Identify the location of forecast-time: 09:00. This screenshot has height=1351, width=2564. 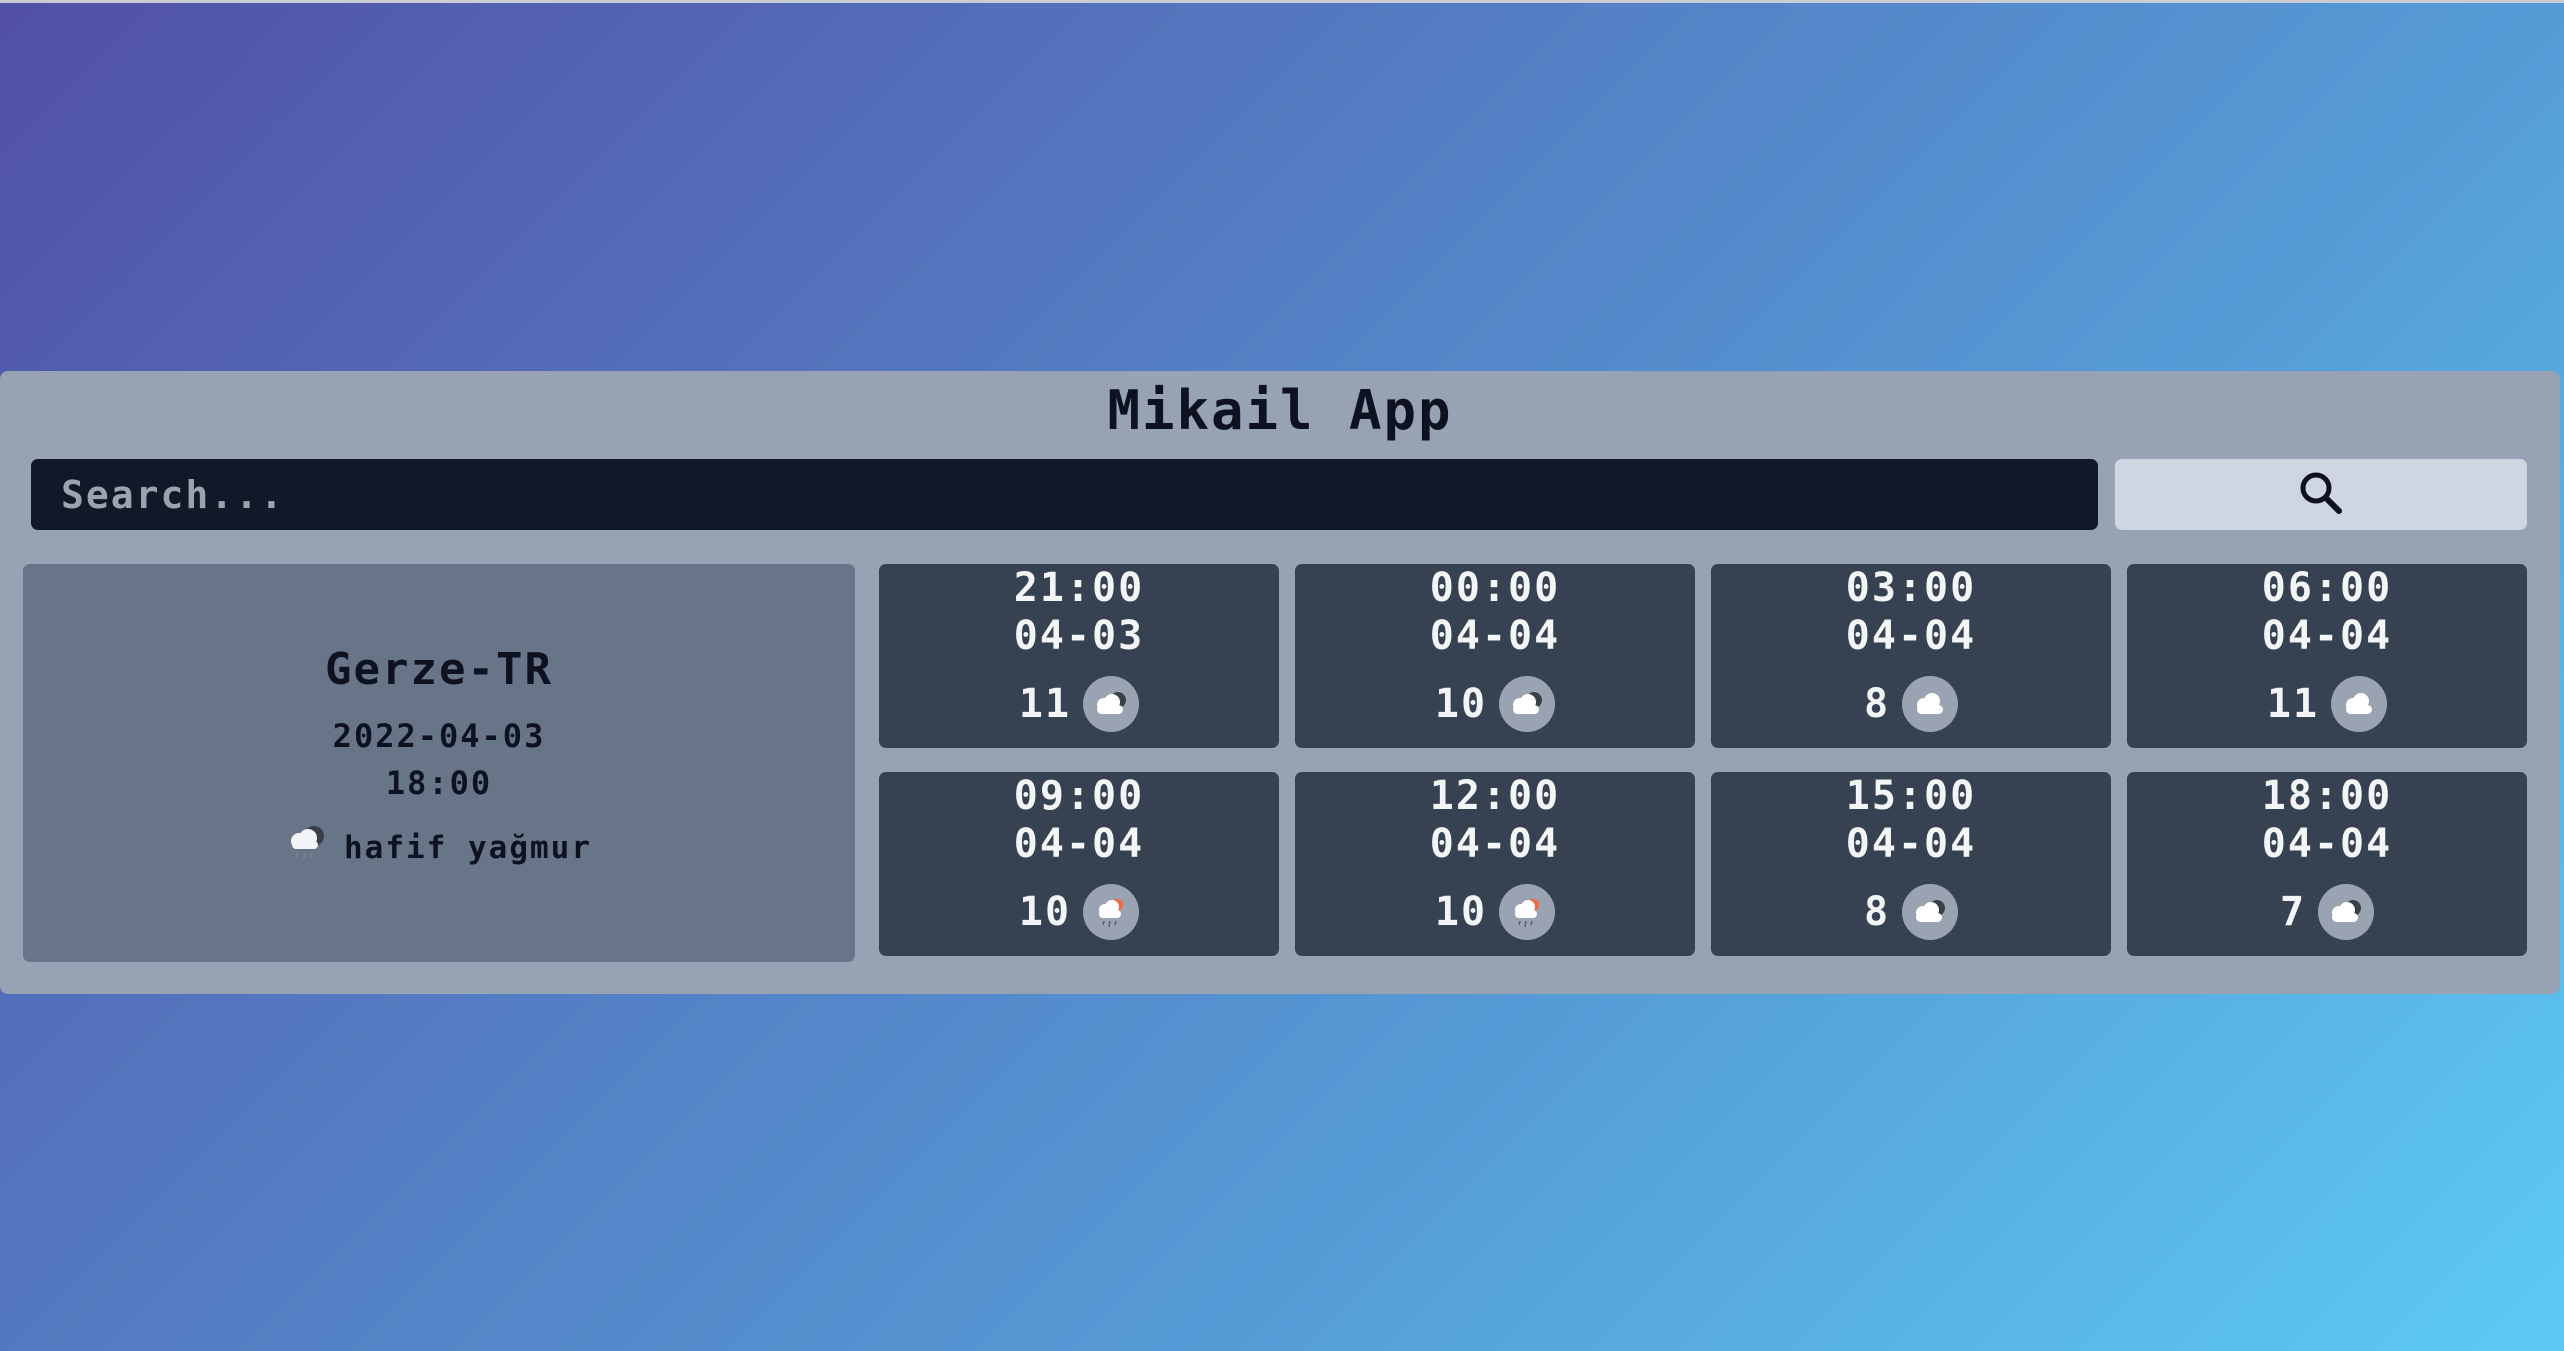
(1079, 796).